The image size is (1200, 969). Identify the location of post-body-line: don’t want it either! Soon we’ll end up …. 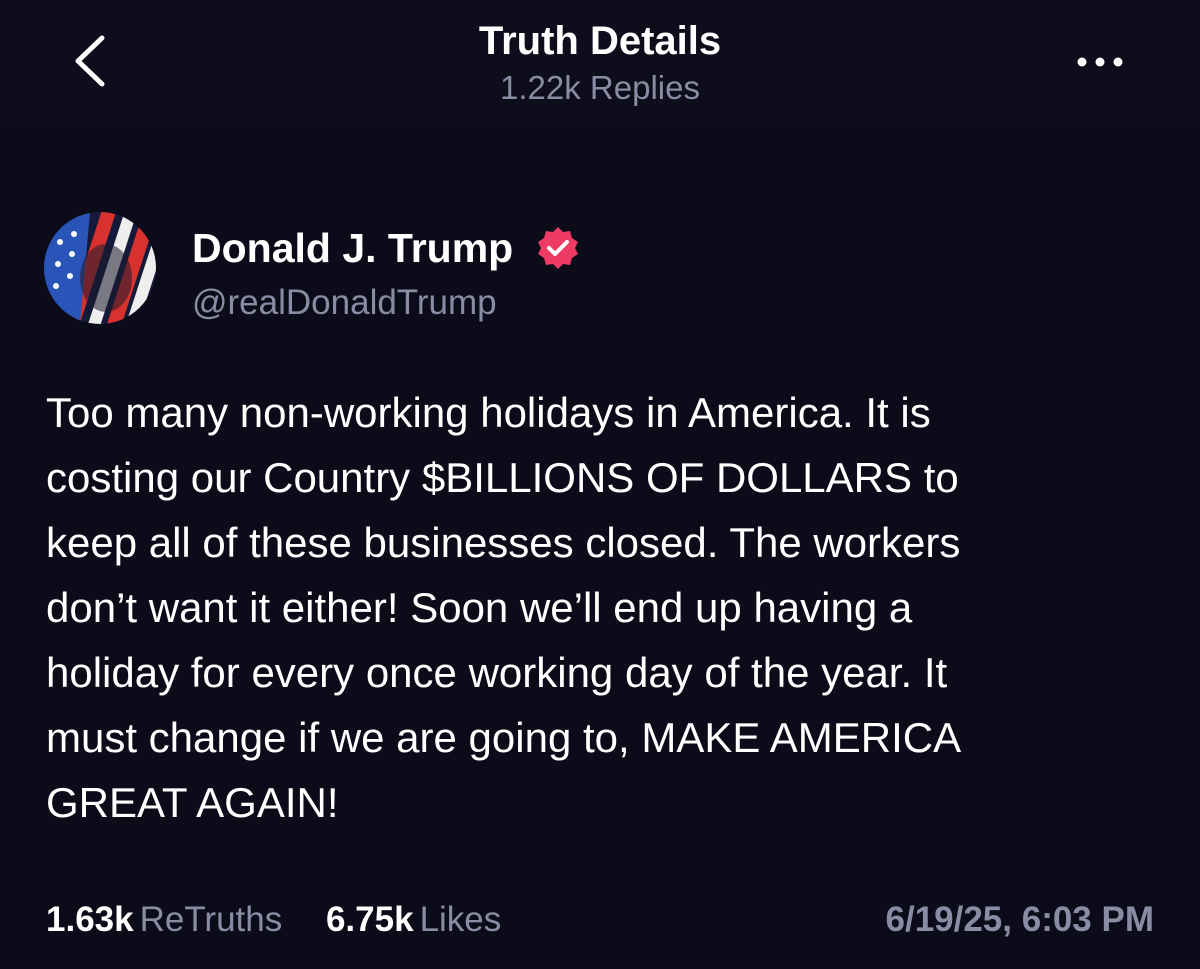
(479, 607).